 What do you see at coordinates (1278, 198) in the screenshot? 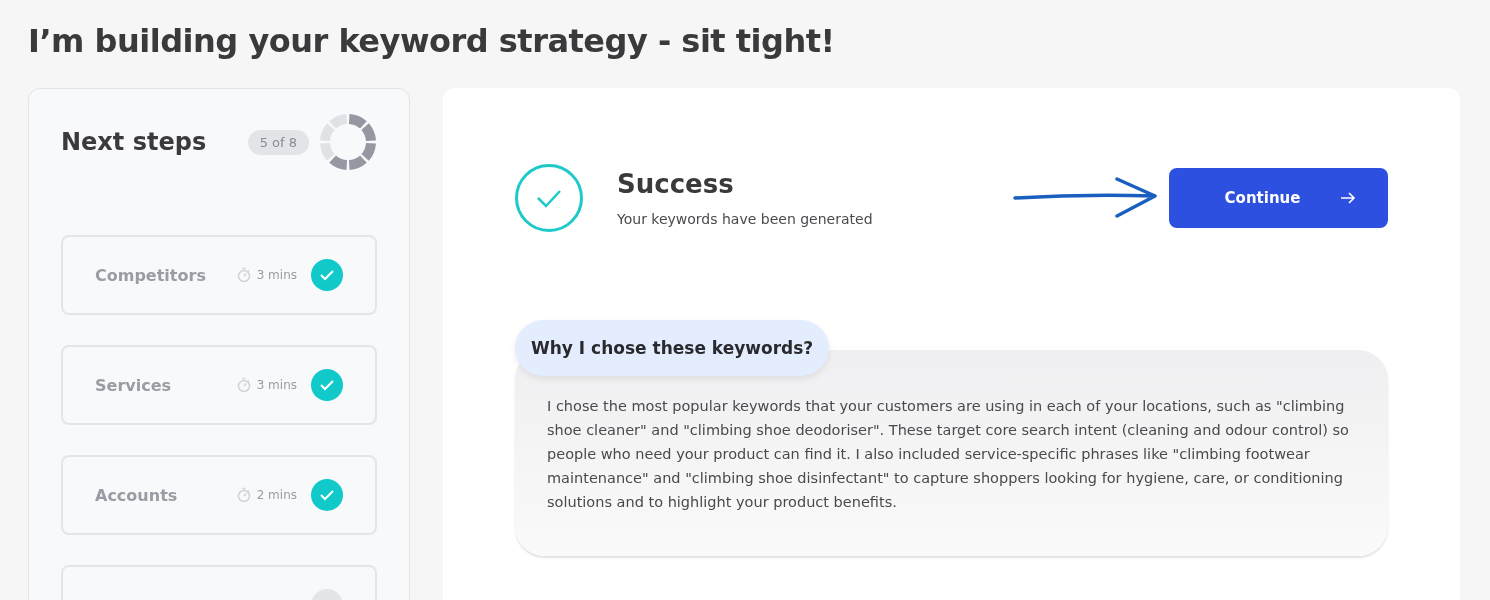
I see `continue-button: Continue` at bounding box center [1278, 198].